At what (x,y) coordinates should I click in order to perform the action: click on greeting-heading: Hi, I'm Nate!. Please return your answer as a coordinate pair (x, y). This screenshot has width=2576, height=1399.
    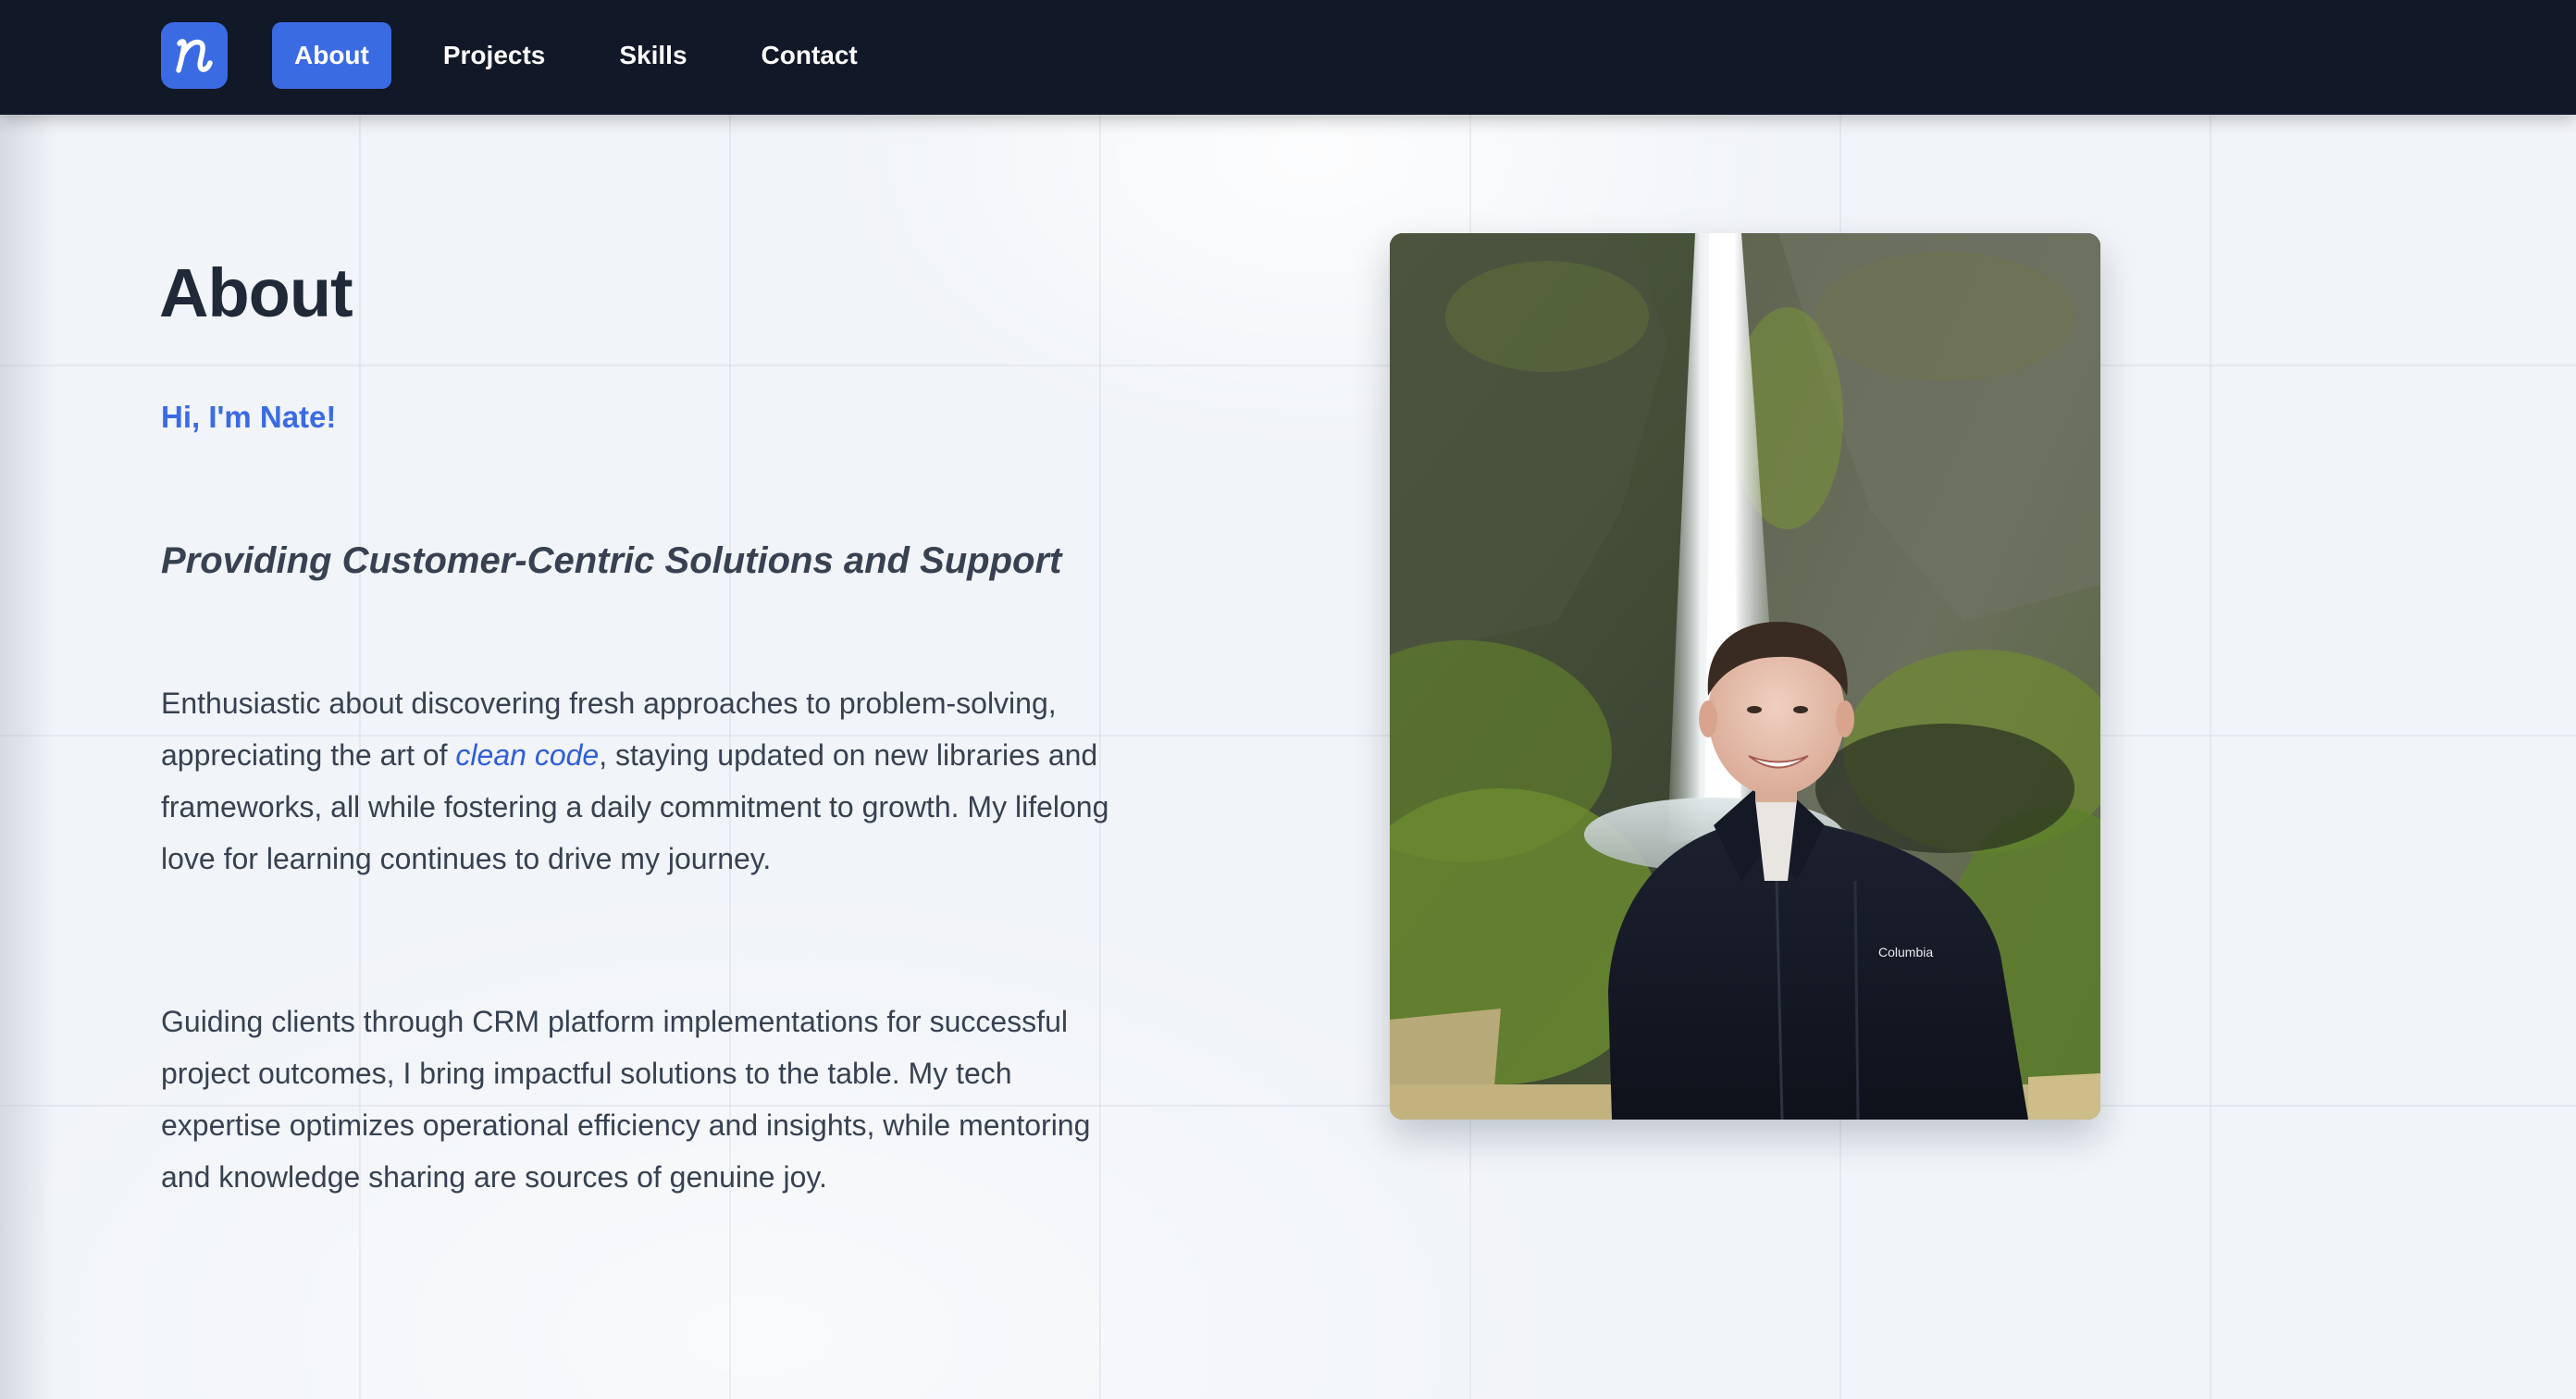
    Looking at the image, I should click on (249, 417).